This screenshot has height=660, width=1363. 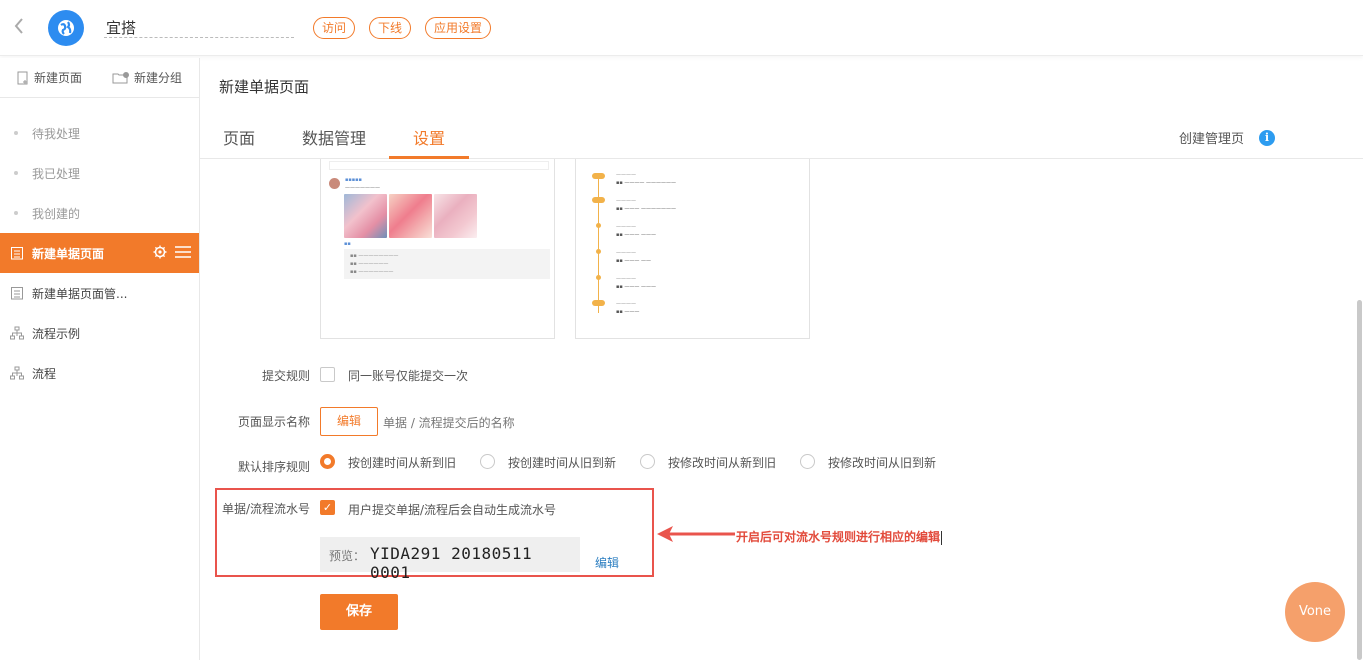 I want to click on sidebar-item-pending: 待我处理, so click(x=99, y=133).